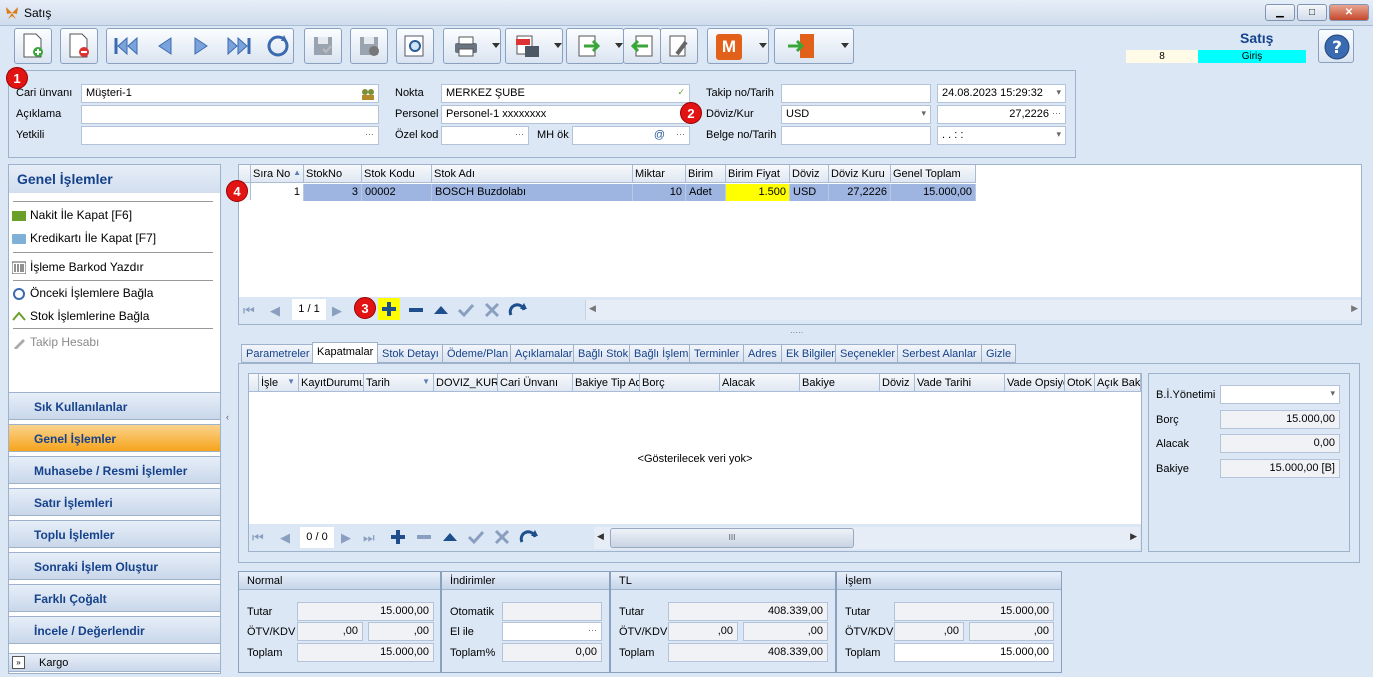  Describe the element at coordinates (552, 631) in the screenshot. I see `elile-input: ···` at that location.